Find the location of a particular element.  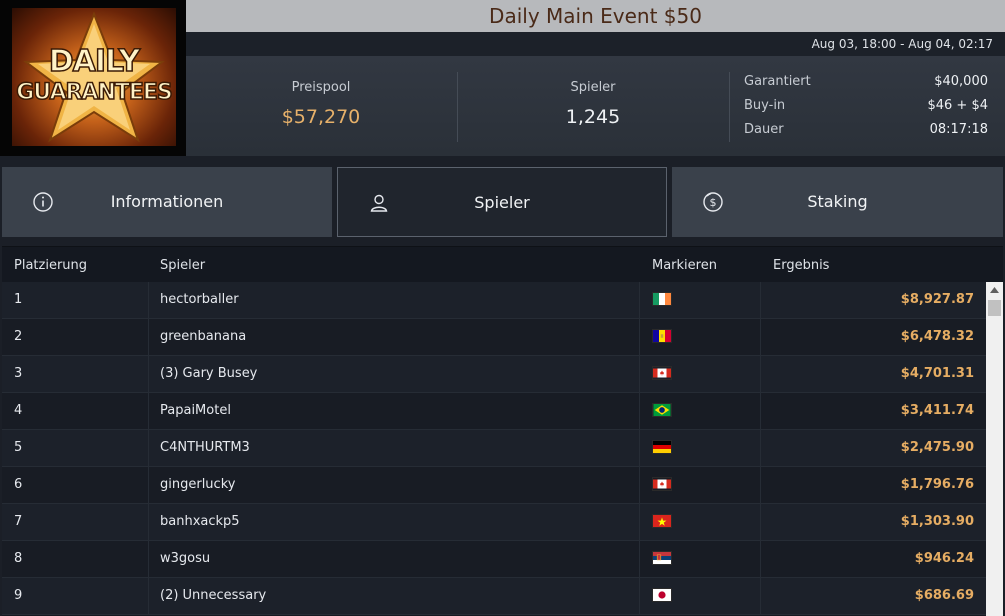

player-name-cell: banhxackp5 is located at coordinates (200, 522).